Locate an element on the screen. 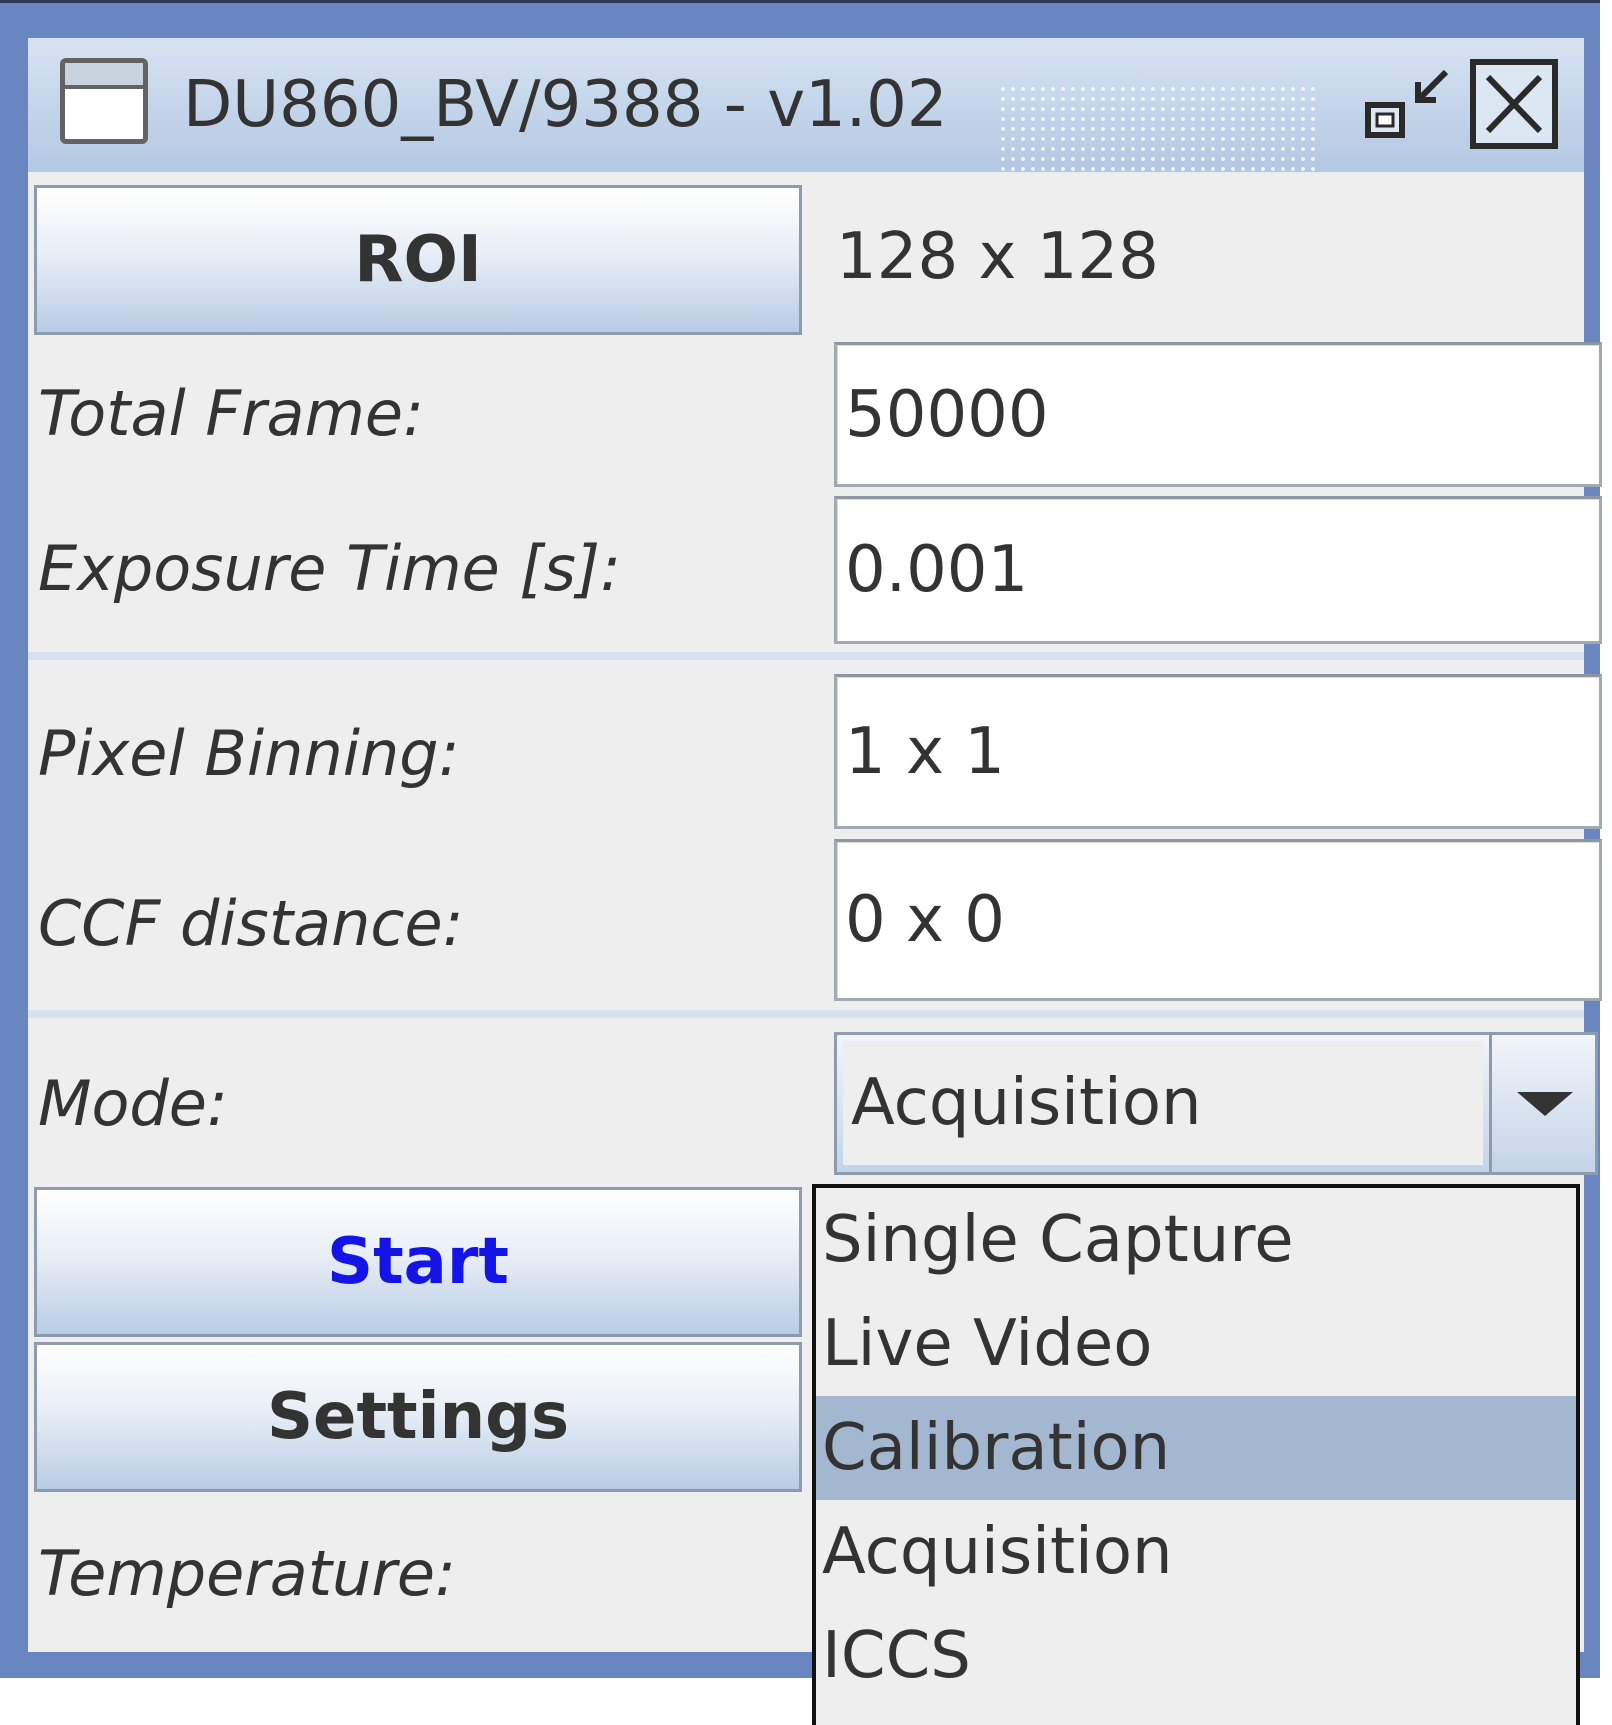  mode-select: Acquisition is located at coordinates (1216, 1103).